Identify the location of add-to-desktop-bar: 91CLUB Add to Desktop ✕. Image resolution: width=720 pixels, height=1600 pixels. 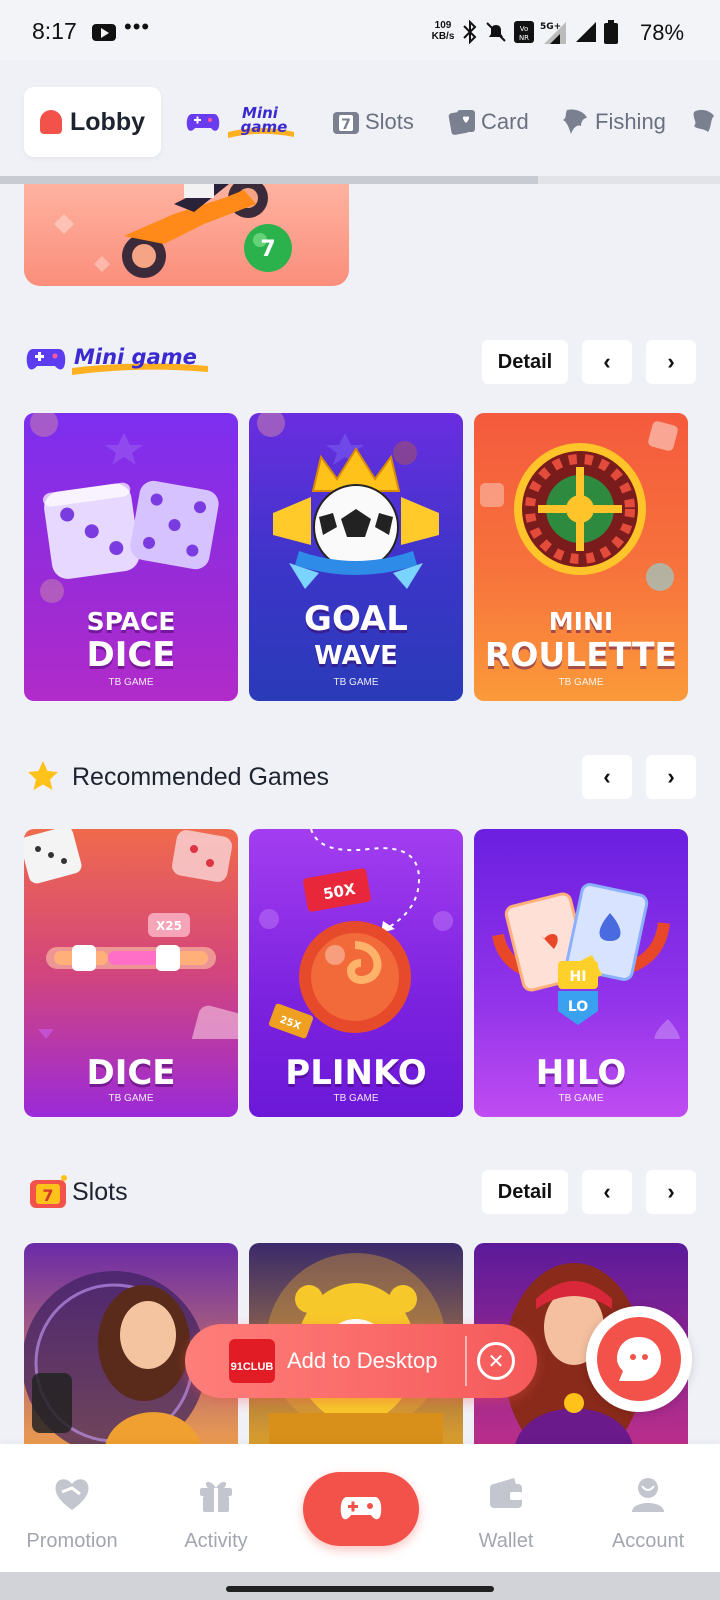
(361, 1361).